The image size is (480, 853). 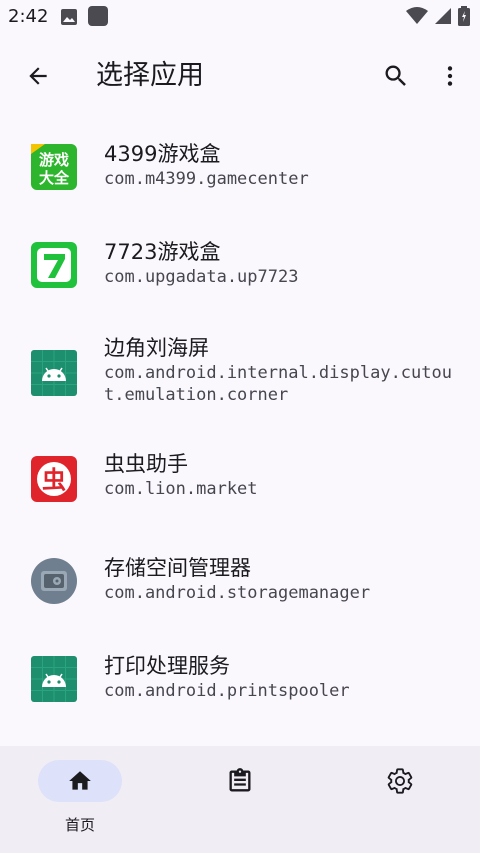 I want to click on app-name: 虫虫助手, so click(x=146, y=464).